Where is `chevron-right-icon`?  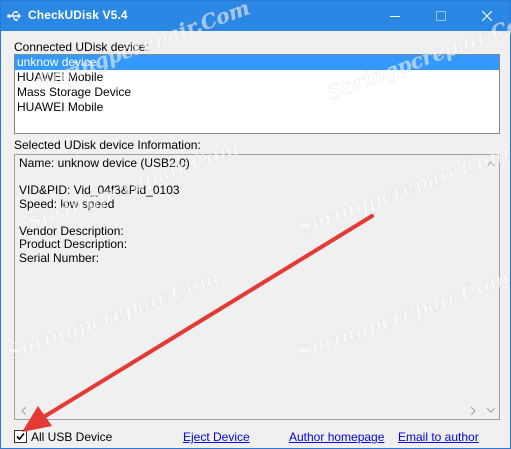
chevron-right-icon is located at coordinates (473, 410).